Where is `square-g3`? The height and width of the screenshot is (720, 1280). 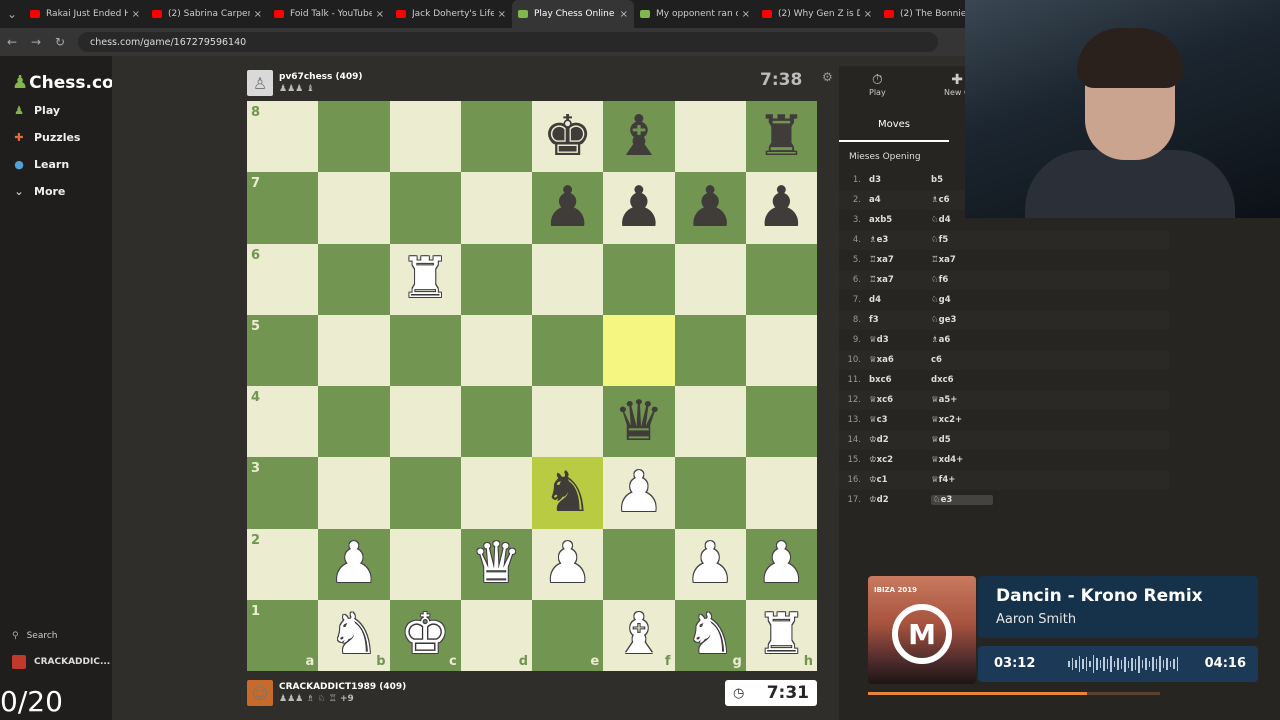
square-g3 is located at coordinates (710, 493).